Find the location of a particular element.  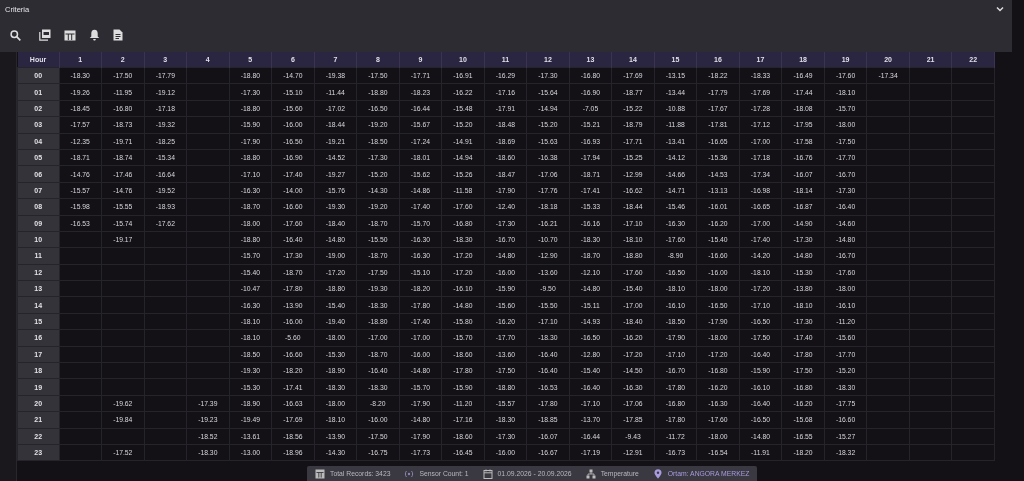

hierarchy-icon is located at coordinates (590, 473).